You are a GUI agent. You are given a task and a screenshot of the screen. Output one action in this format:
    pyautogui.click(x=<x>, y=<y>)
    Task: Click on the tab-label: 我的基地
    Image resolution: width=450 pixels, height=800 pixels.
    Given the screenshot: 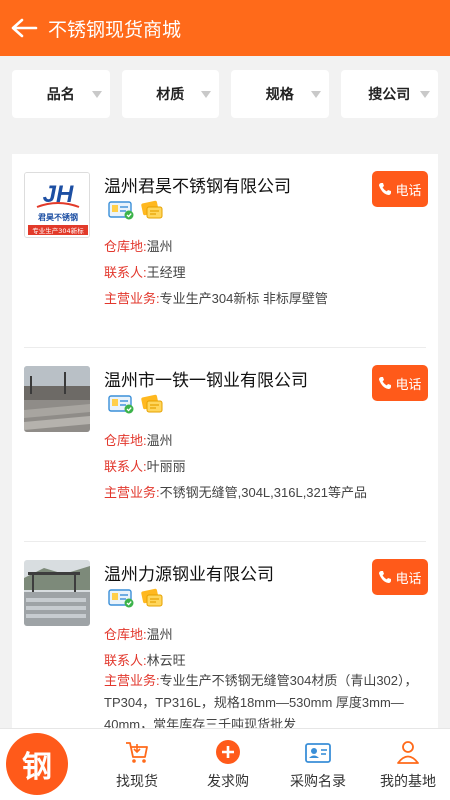 What is the action you would take?
    pyautogui.click(x=408, y=781)
    